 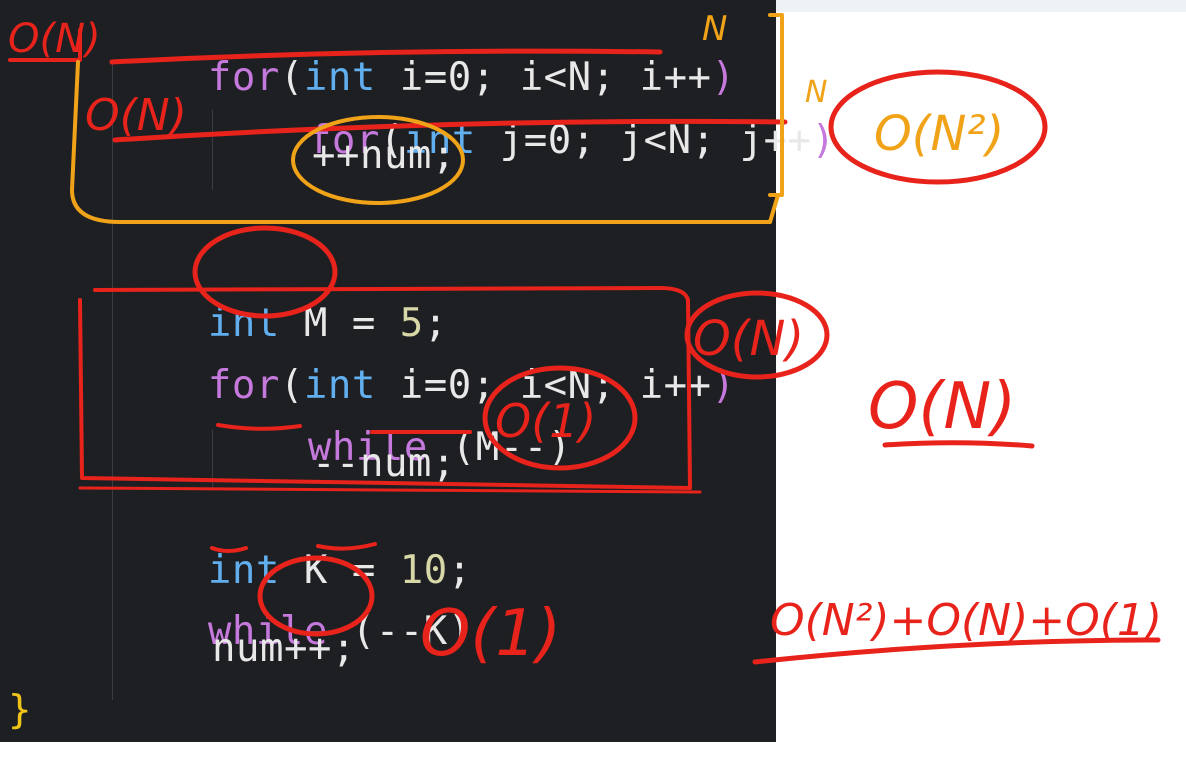 I want to click on annotation-quadratic: O(N²), so click(x=939, y=134).